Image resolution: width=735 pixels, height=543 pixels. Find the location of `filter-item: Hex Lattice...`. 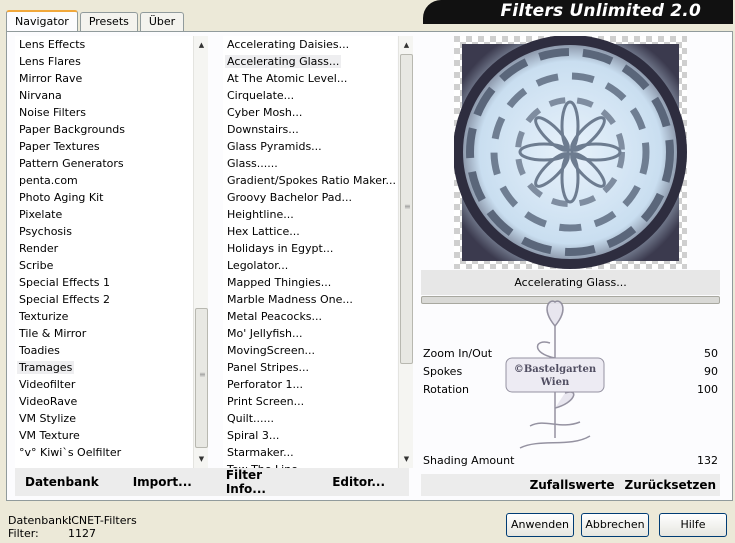

filter-item: Hex Lattice... is located at coordinates (310, 231).